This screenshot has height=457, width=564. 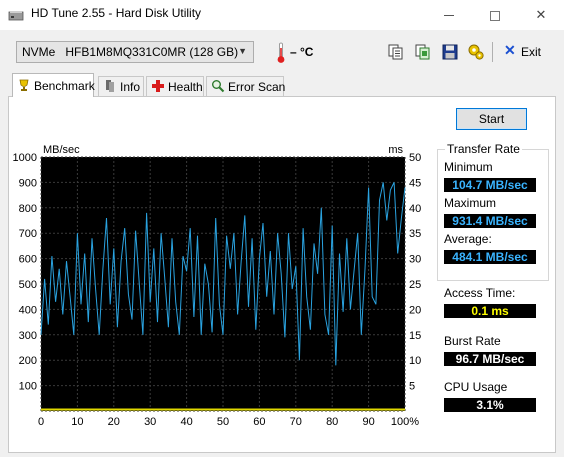 I want to click on y-tick-label-right: 10, so click(x=415, y=361).